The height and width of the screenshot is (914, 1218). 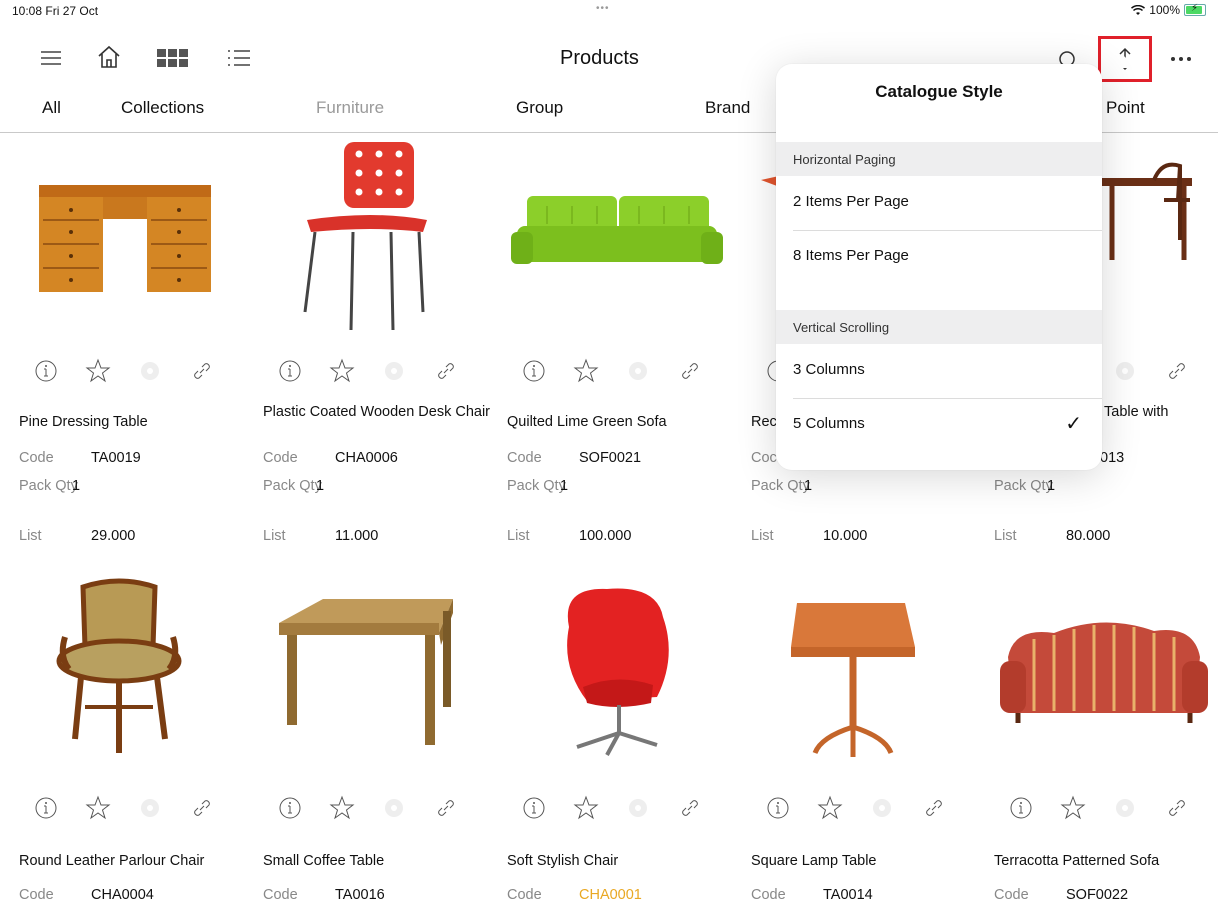 I want to click on pack-qty-label: Pack Qty, so click(x=48, y=486).